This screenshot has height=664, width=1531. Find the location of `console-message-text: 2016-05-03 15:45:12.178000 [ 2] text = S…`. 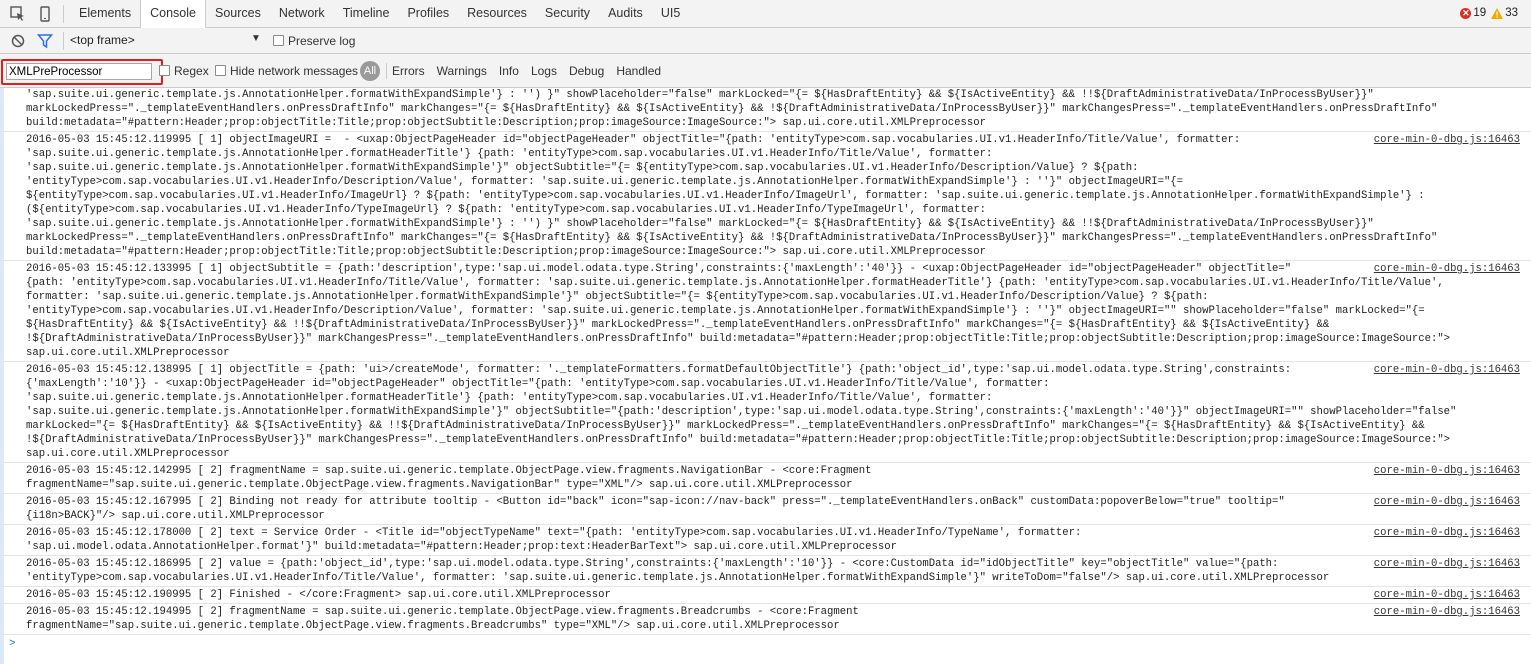

console-message-text: 2016-05-03 15:45:12.178000 [ 2] text = S… is located at coordinates (554, 540).